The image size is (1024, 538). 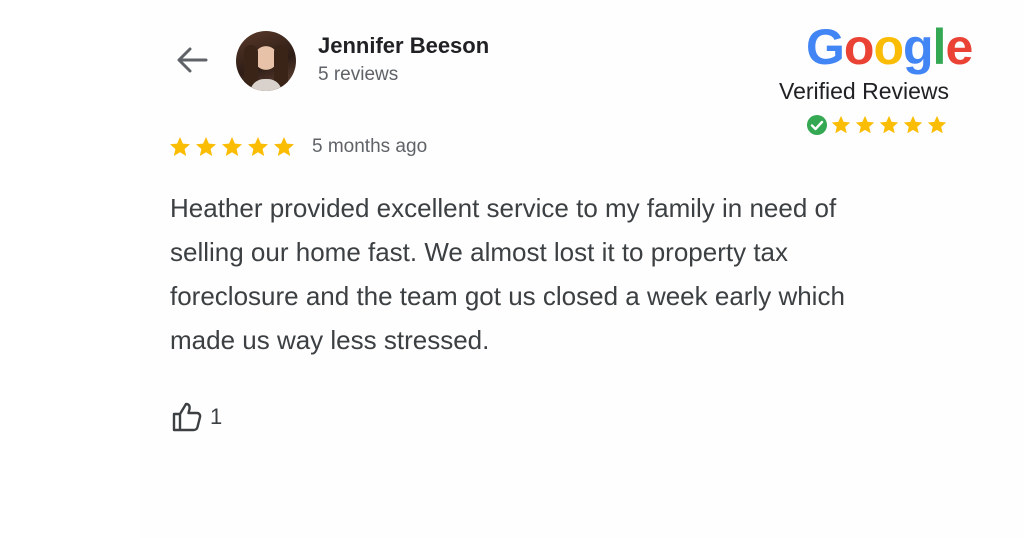 What do you see at coordinates (370, 146) in the screenshot?
I see `review-time: 5 months ago` at bounding box center [370, 146].